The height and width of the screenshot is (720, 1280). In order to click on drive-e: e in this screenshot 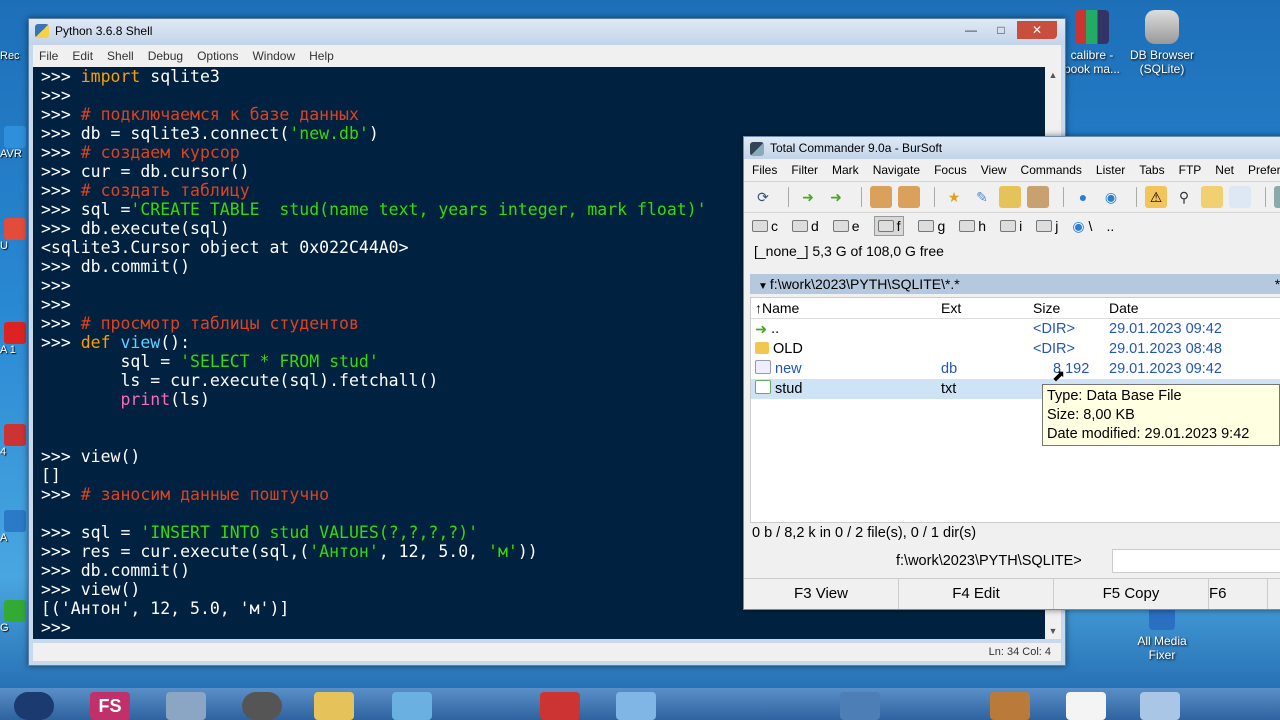, I will do `click(846, 226)`.